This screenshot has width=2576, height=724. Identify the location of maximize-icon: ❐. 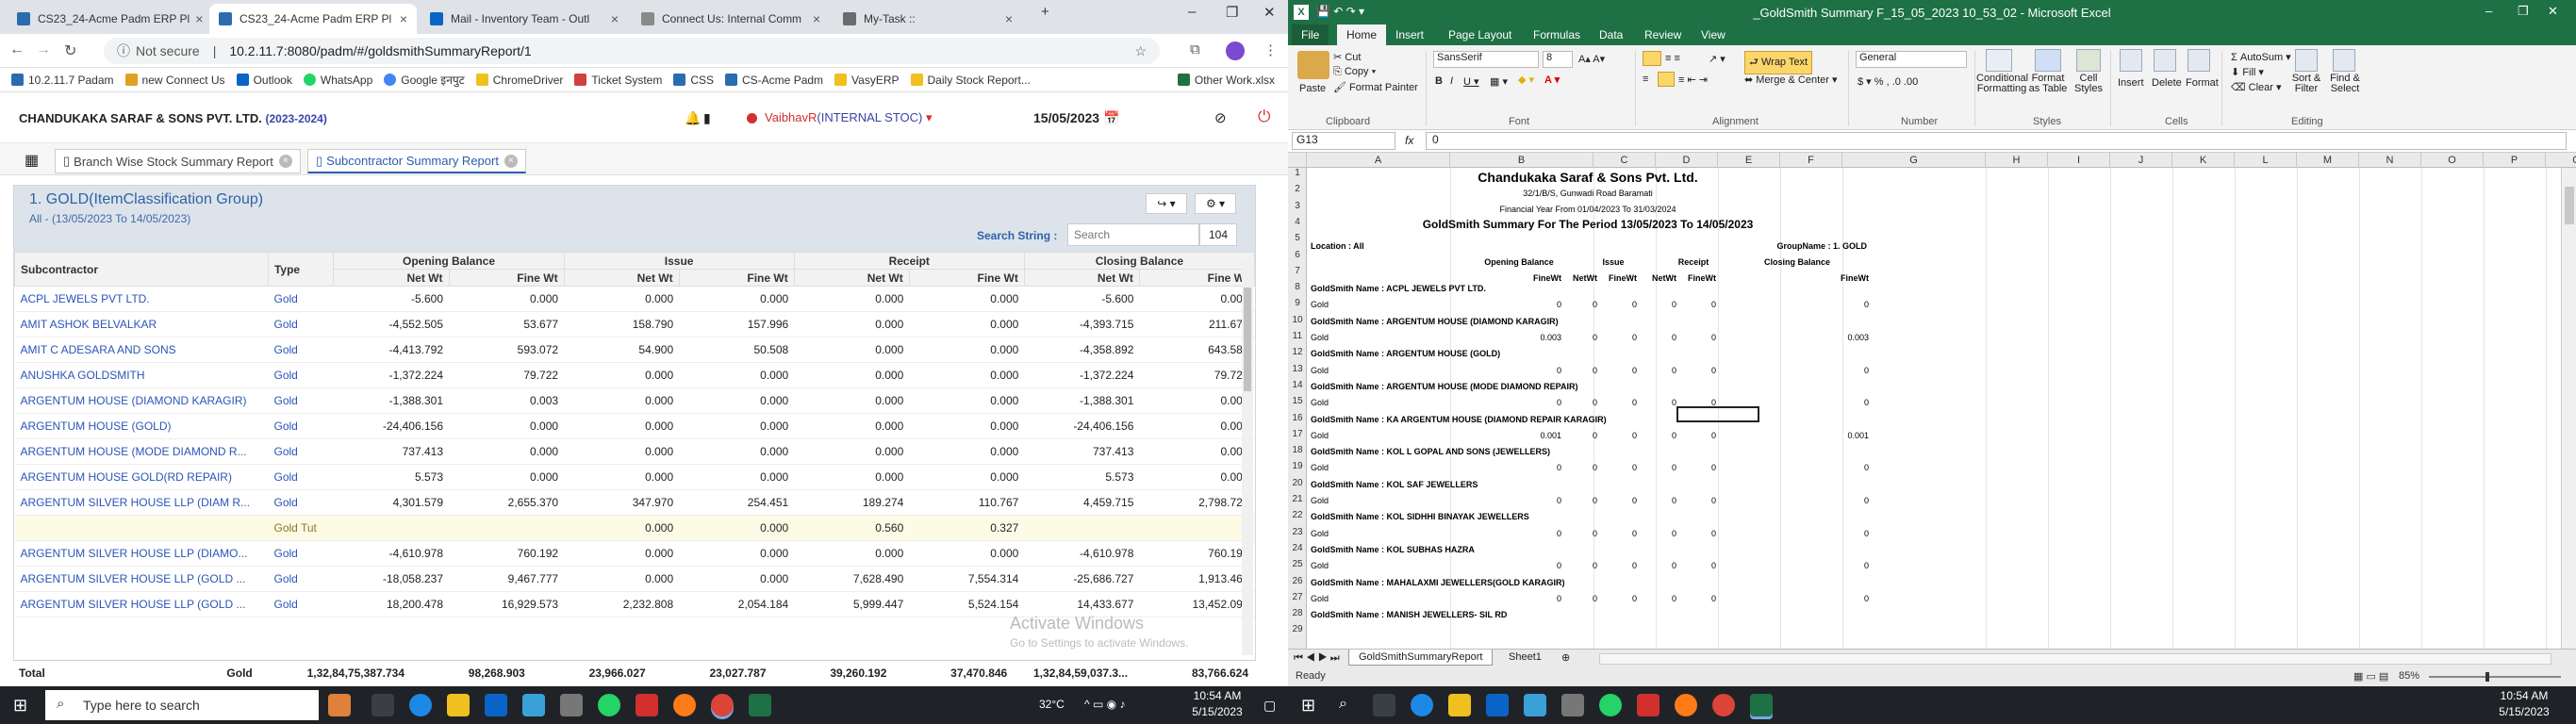
(2523, 11).